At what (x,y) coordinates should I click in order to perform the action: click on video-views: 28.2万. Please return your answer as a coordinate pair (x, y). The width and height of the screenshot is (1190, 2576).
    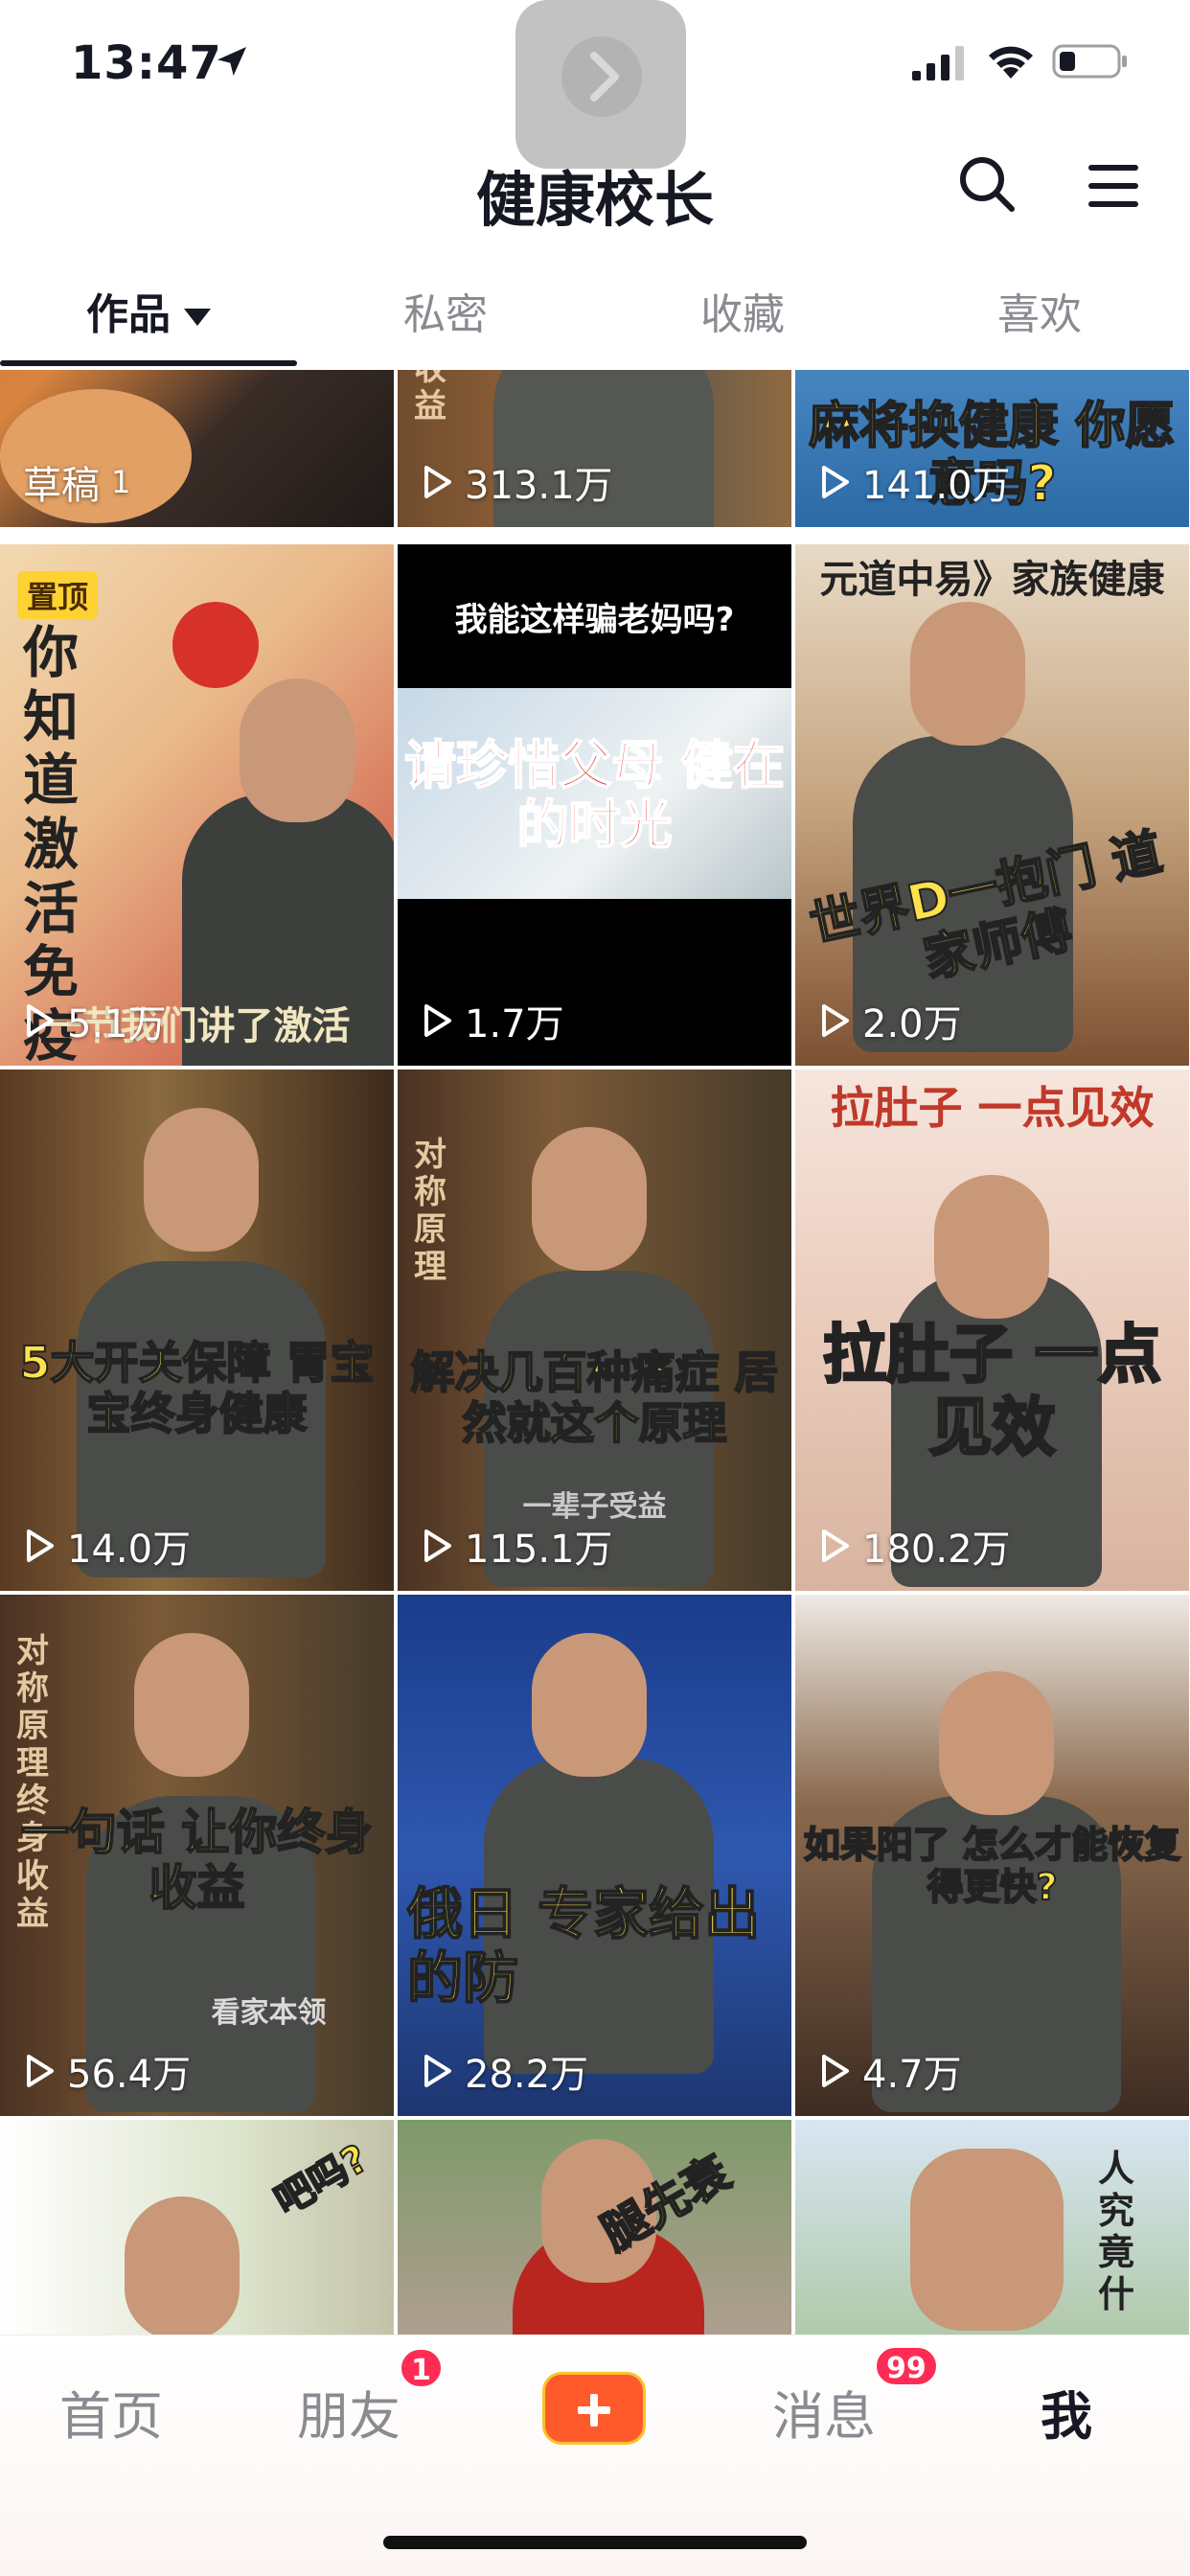
    Looking at the image, I should click on (505, 2071).